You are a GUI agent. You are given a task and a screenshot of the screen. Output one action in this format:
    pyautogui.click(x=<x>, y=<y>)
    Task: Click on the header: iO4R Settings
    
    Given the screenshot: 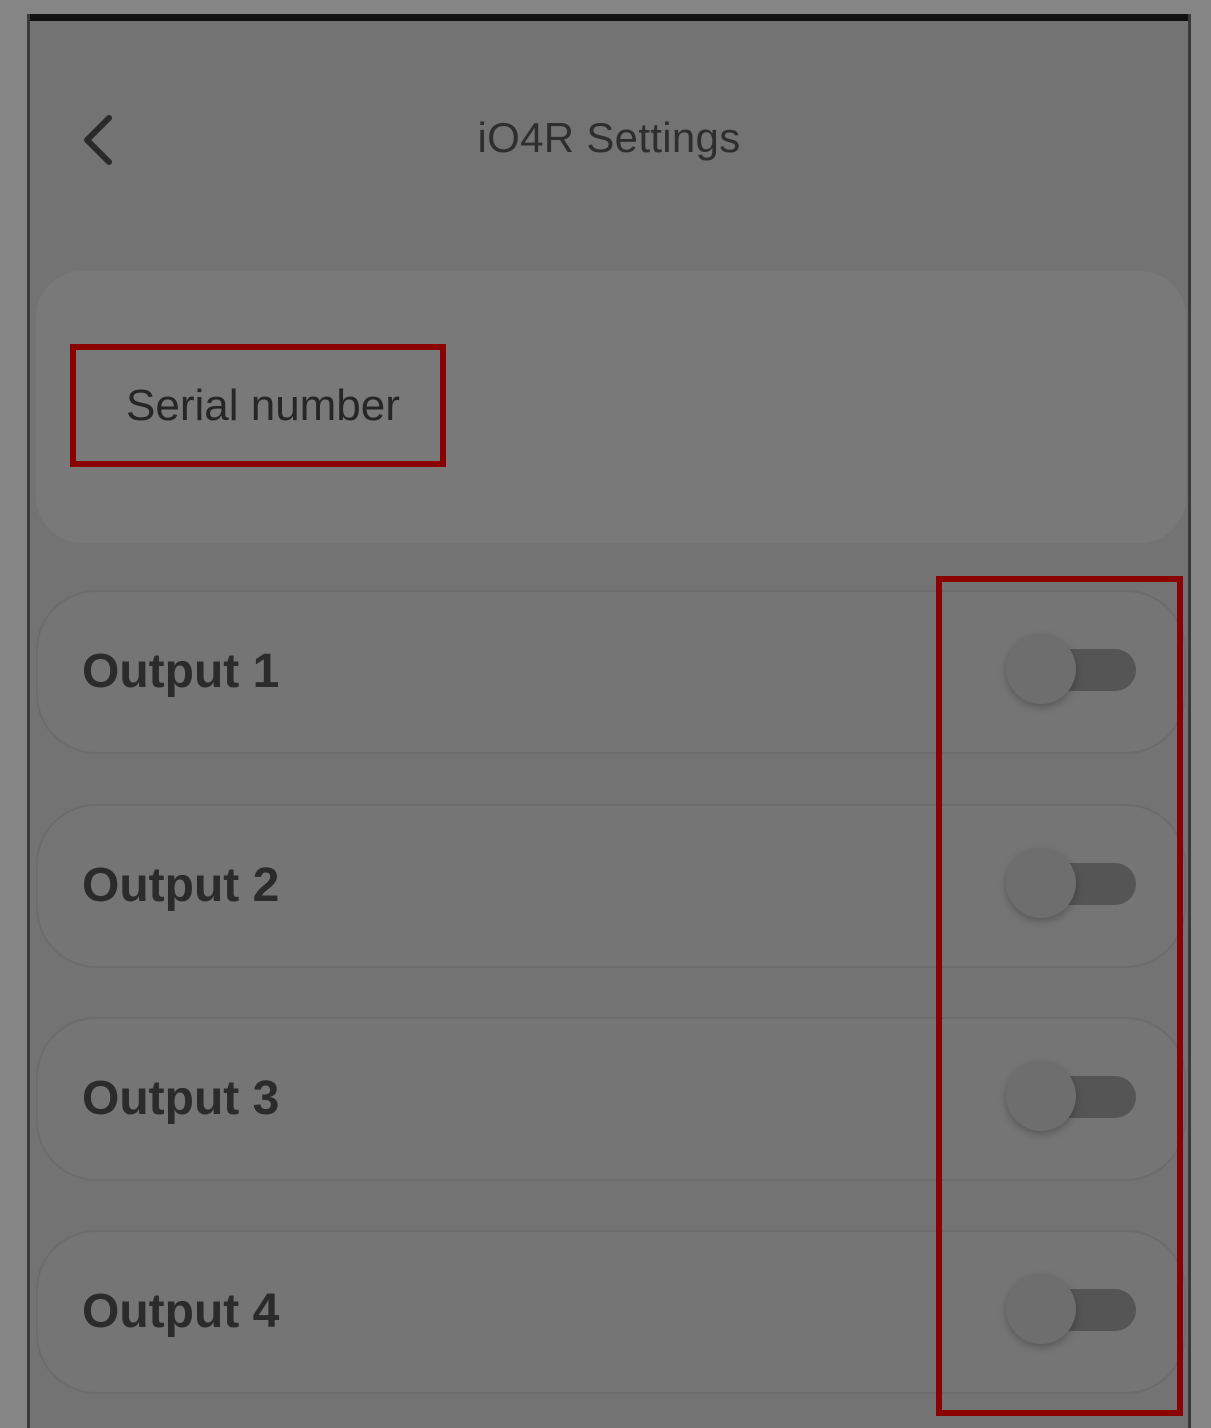 What is the action you would take?
    pyautogui.click(x=609, y=144)
    